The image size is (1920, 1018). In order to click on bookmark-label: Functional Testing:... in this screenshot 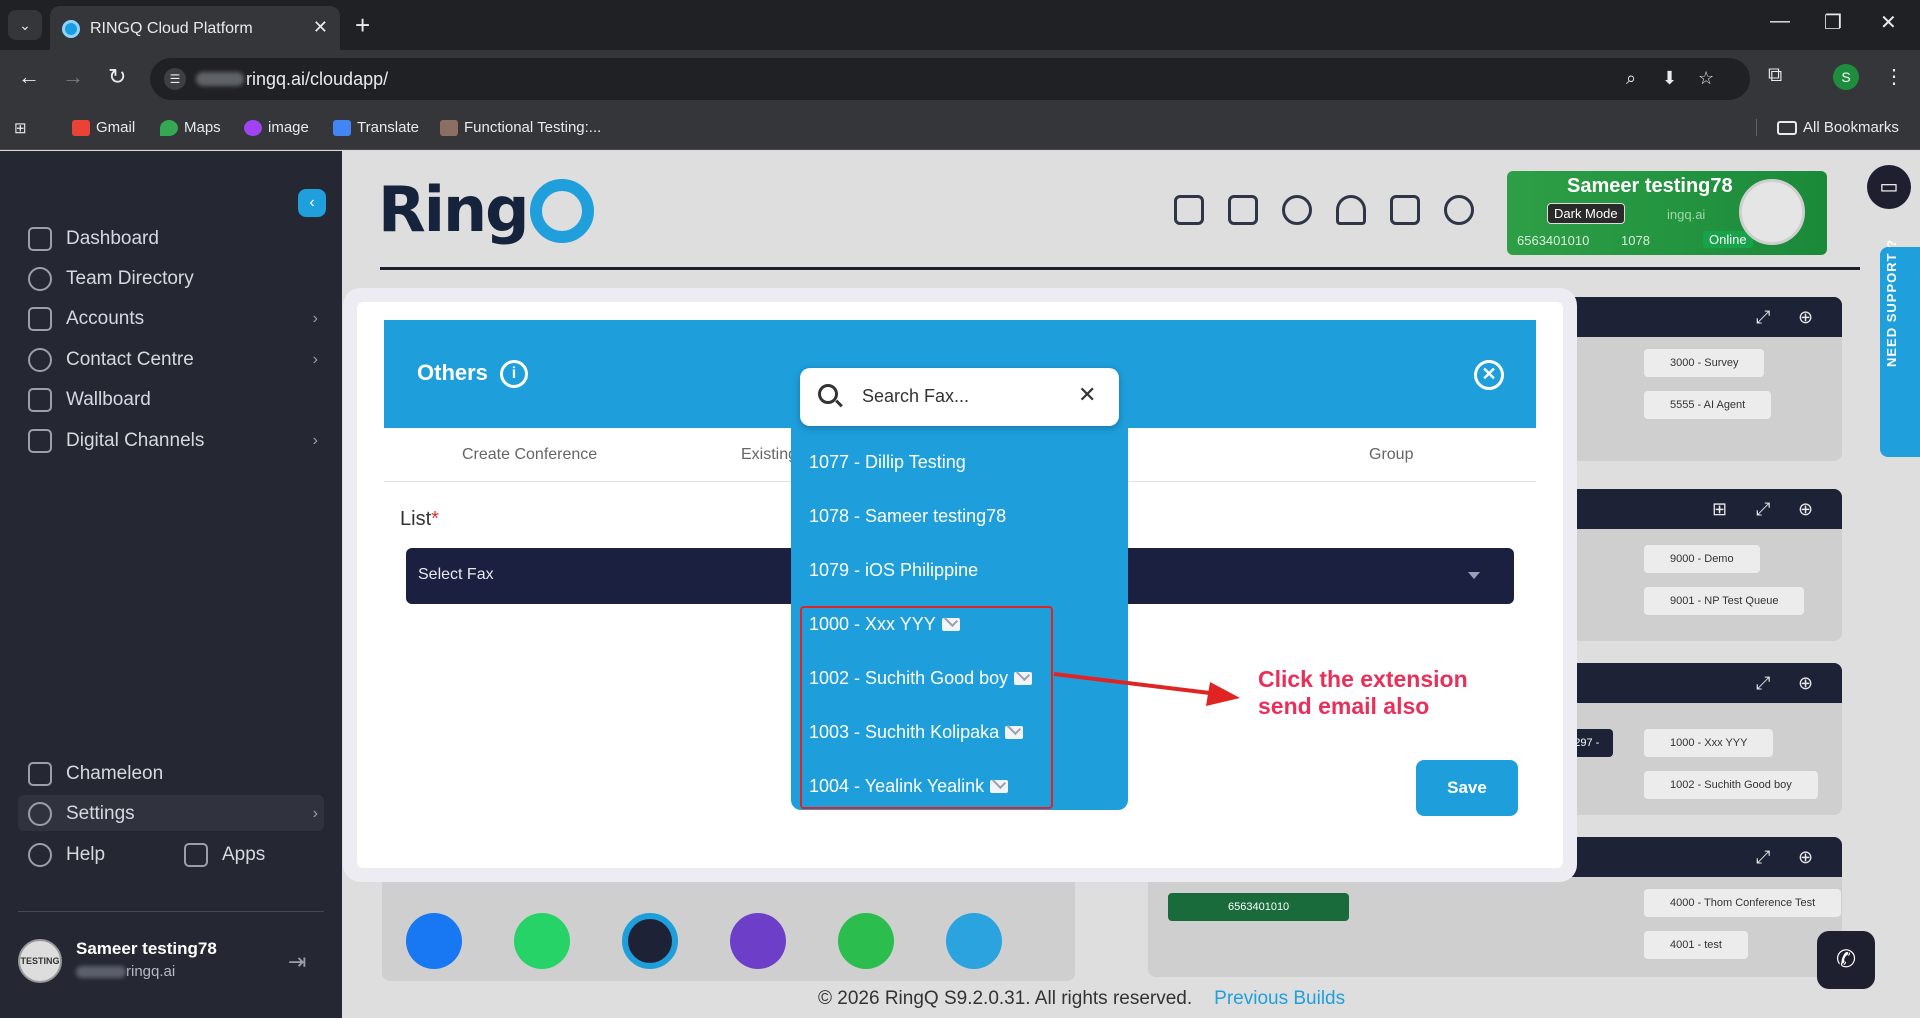, I will do `click(533, 127)`.